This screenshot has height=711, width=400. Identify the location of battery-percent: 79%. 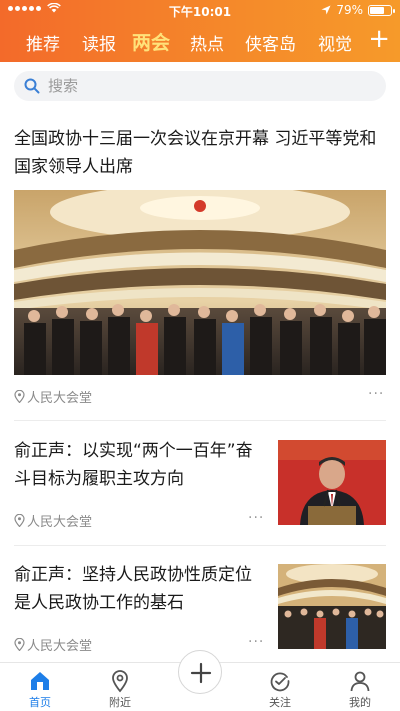
(349, 10).